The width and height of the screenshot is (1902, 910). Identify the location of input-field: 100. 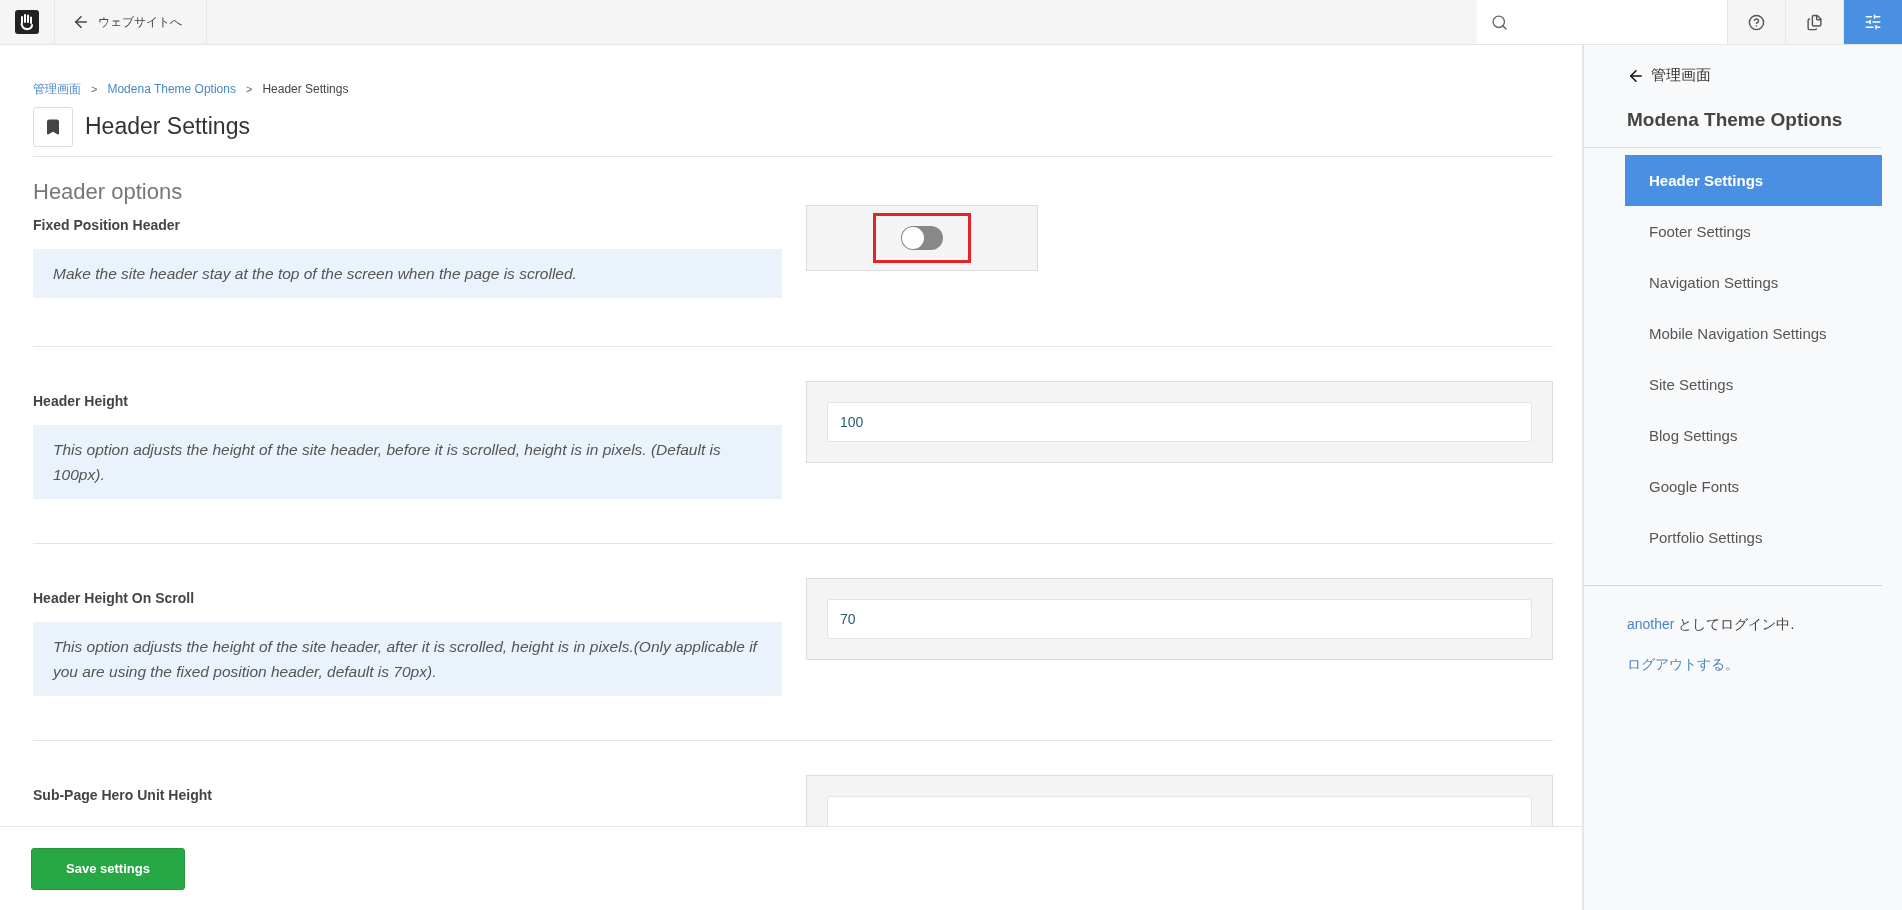
(1179, 422).